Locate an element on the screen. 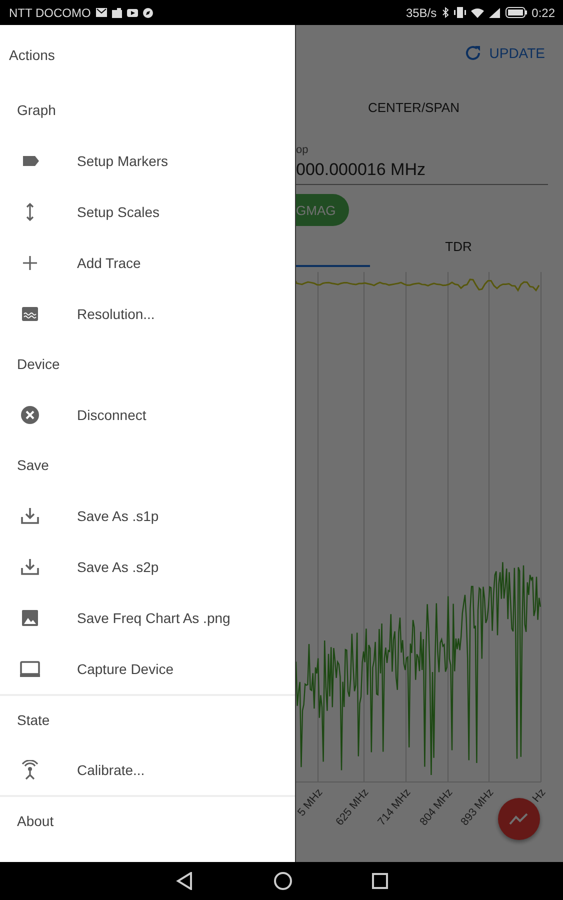  mail-icon is located at coordinates (101, 12).